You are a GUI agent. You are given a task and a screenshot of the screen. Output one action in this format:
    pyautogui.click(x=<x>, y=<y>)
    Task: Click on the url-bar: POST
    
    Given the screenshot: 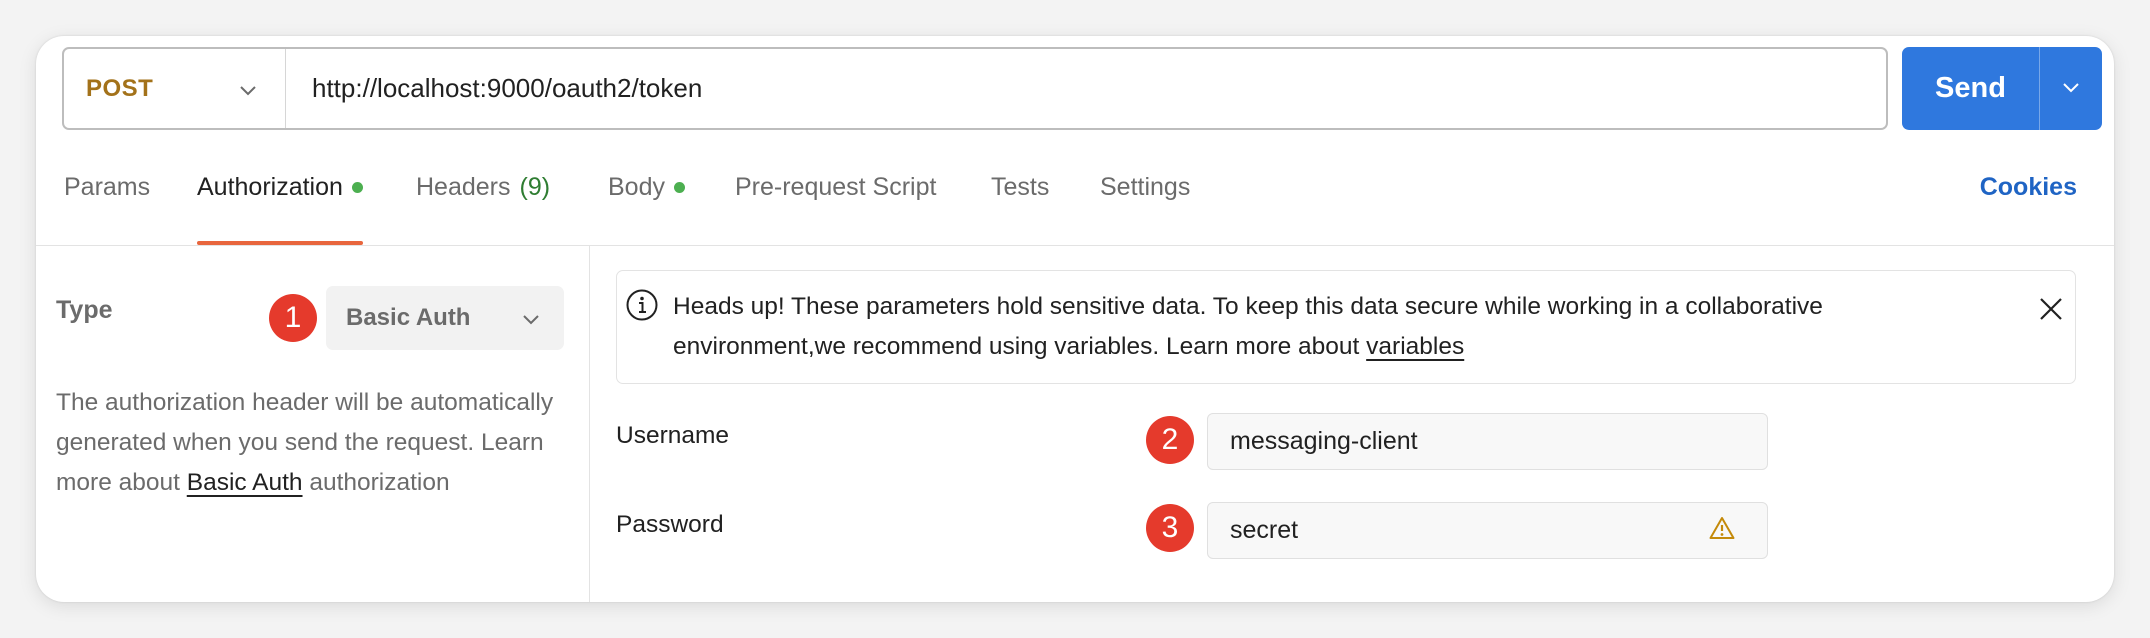 What is the action you would take?
    pyautogui.click(x=975, y=88)
    